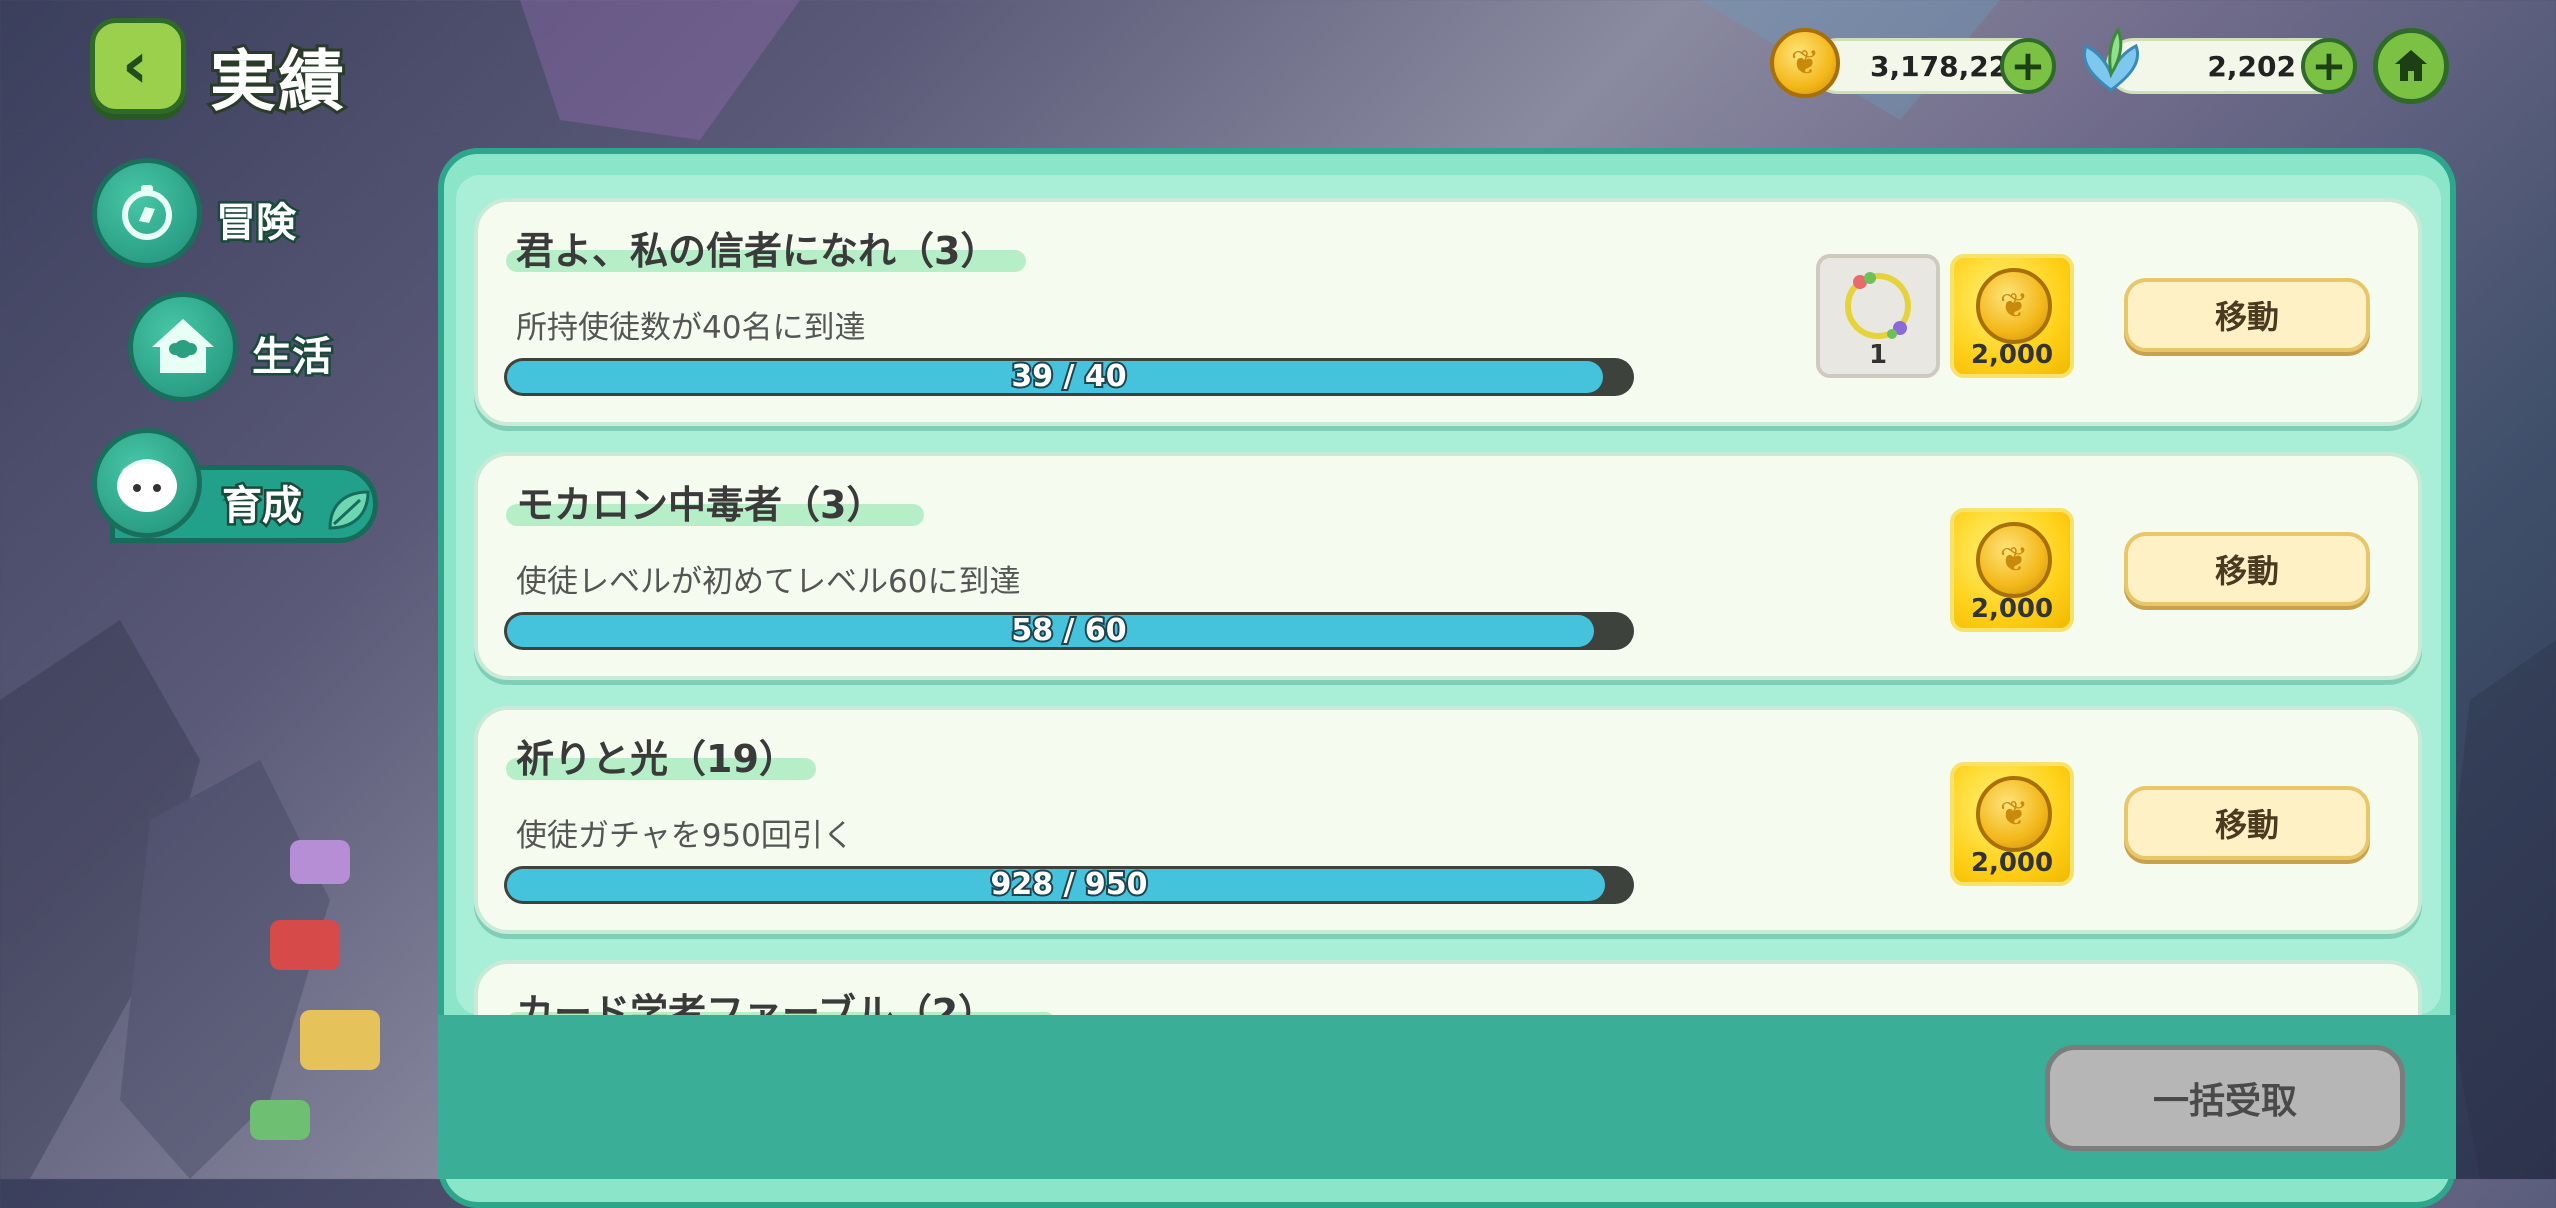 The height and width of the screenshot is (1208, 2556). What do you see at coordinates (756, 1003) in the screenshot?
I see `achievement-title: カード学者ファーブル（2）` at bounding box center [756, 1003].